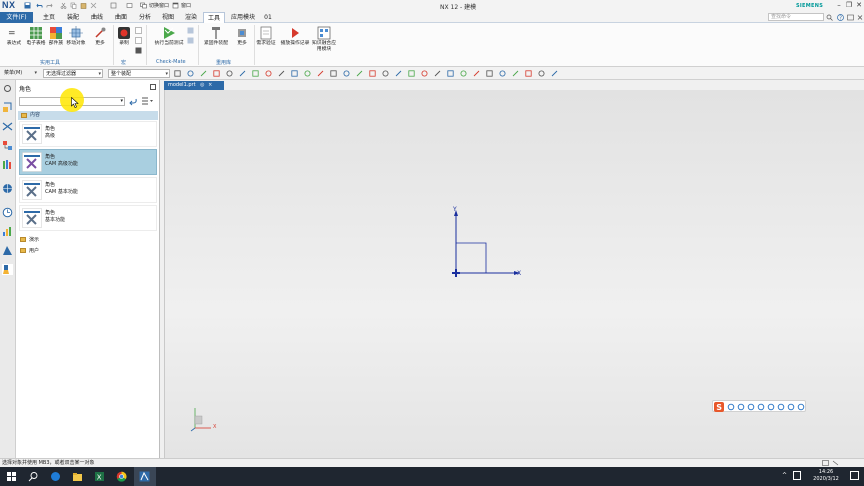 This screenshot has height=486, width=864. Describe the element at coordinates (7, 145) in the screenshot. I see `part-navigator-icon` at that location.